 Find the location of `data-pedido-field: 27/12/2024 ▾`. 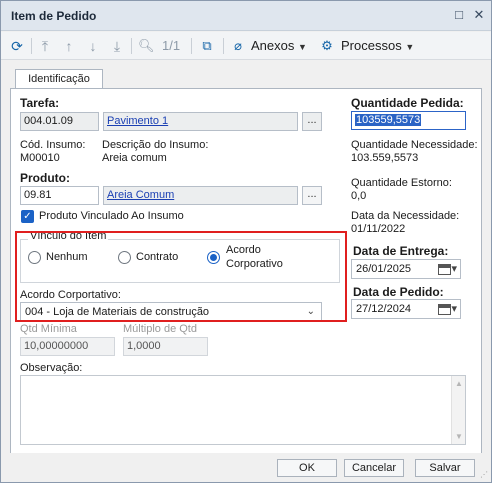

data-pedido-field: 27/12/2024 ▾ is located at coordinates (406, 309).